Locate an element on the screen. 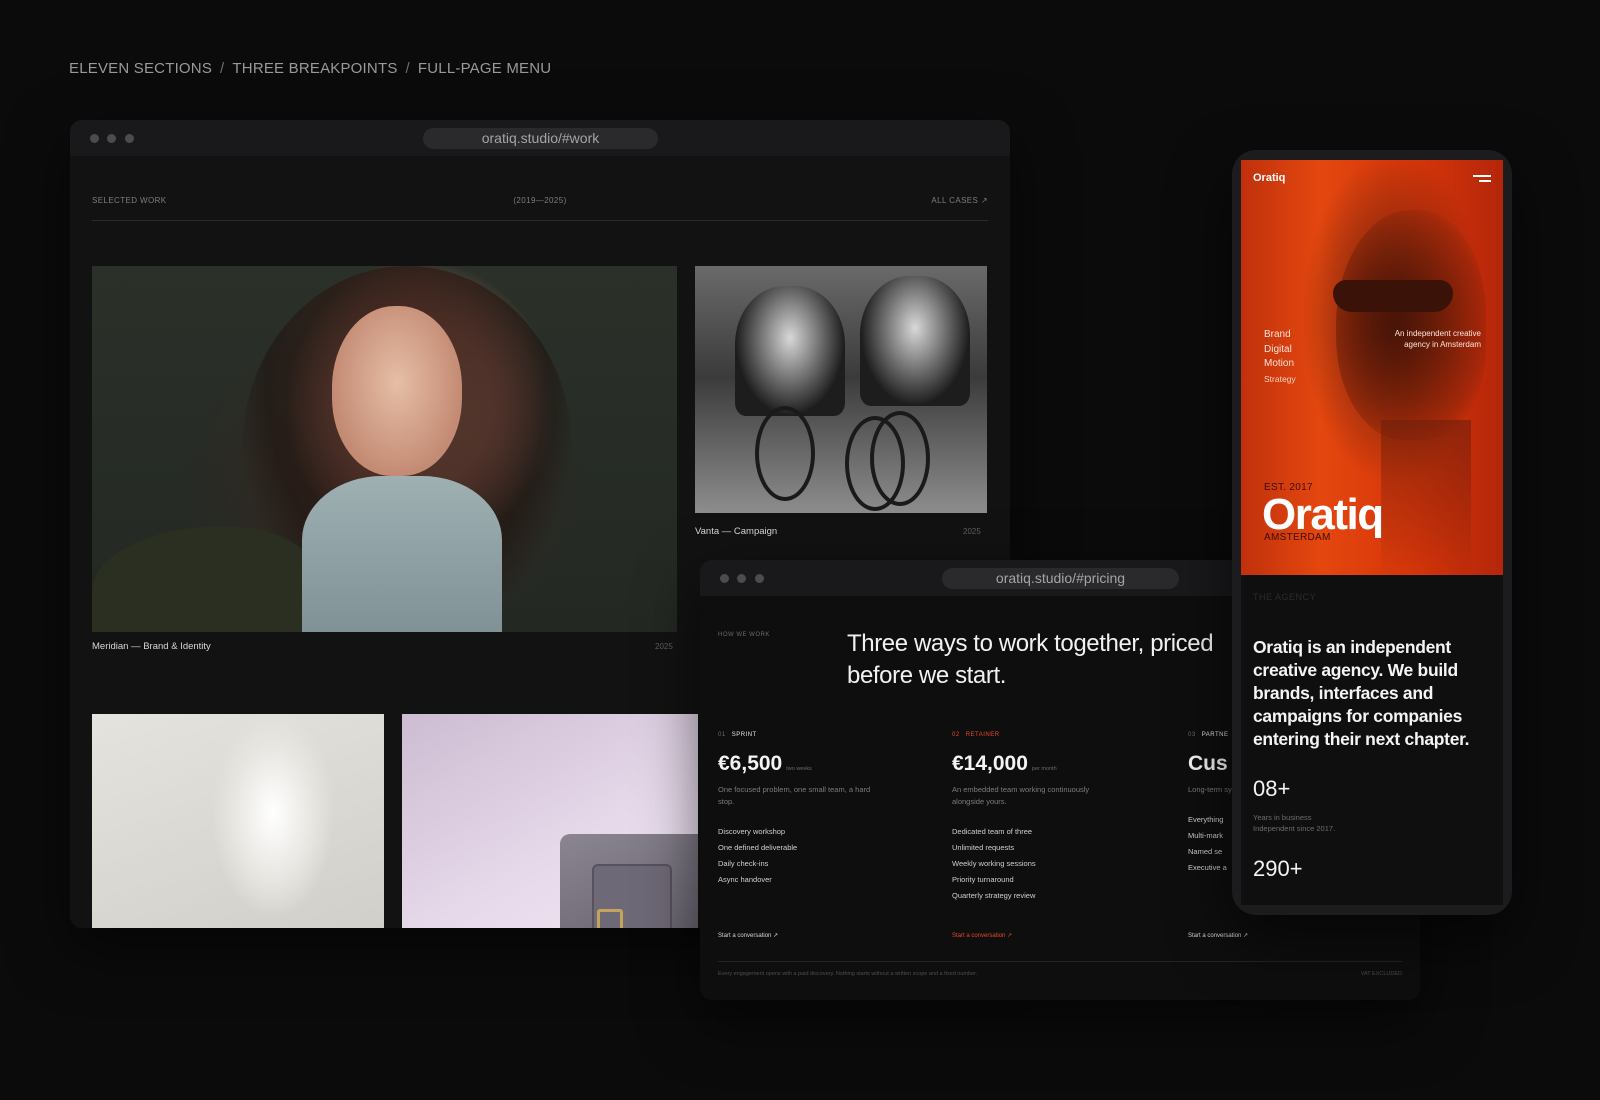 Image resolution: width=1600 pixels, height=1100 pixels. plan-tag: 01 SPRINT is located at coordinates (818, 735).